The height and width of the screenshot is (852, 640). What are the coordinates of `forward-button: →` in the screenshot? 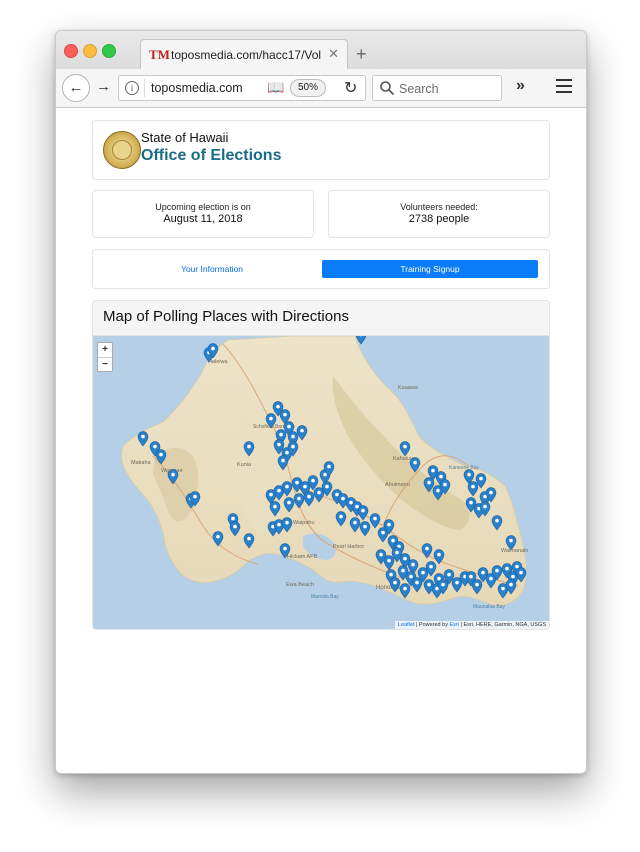 It's located at (103, 86).